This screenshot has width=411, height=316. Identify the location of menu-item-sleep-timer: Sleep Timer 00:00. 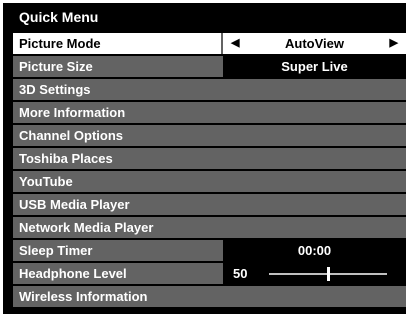
(209, 250).